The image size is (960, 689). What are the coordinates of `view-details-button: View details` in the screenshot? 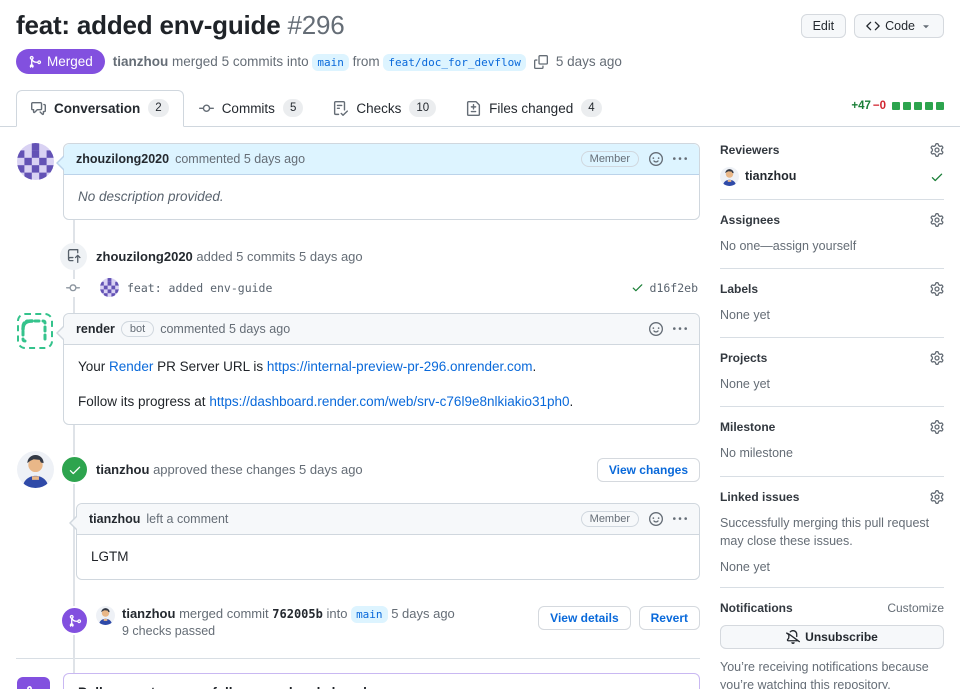 It's located at (584, 618).